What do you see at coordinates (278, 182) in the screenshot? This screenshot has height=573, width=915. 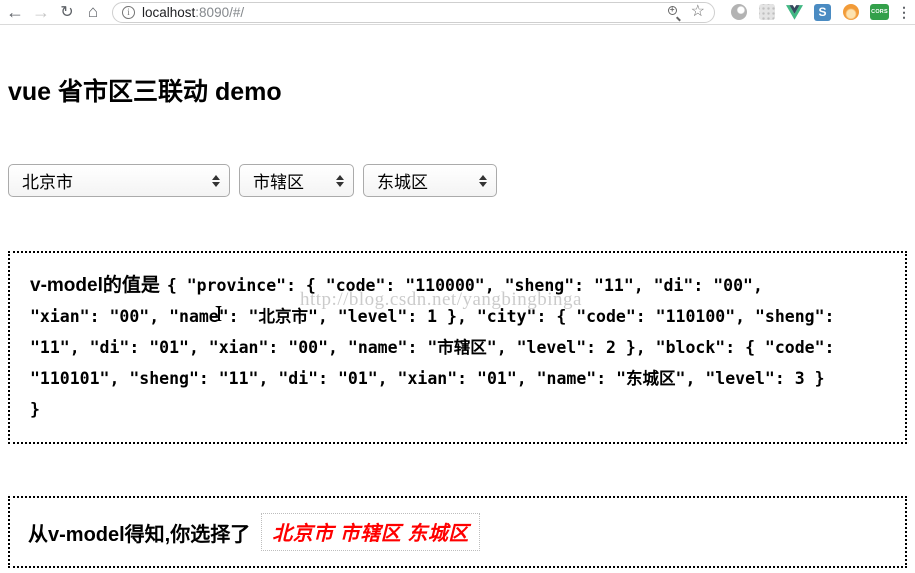 I see `city-select-value: 市辖区` at bounding box center [278, 182].